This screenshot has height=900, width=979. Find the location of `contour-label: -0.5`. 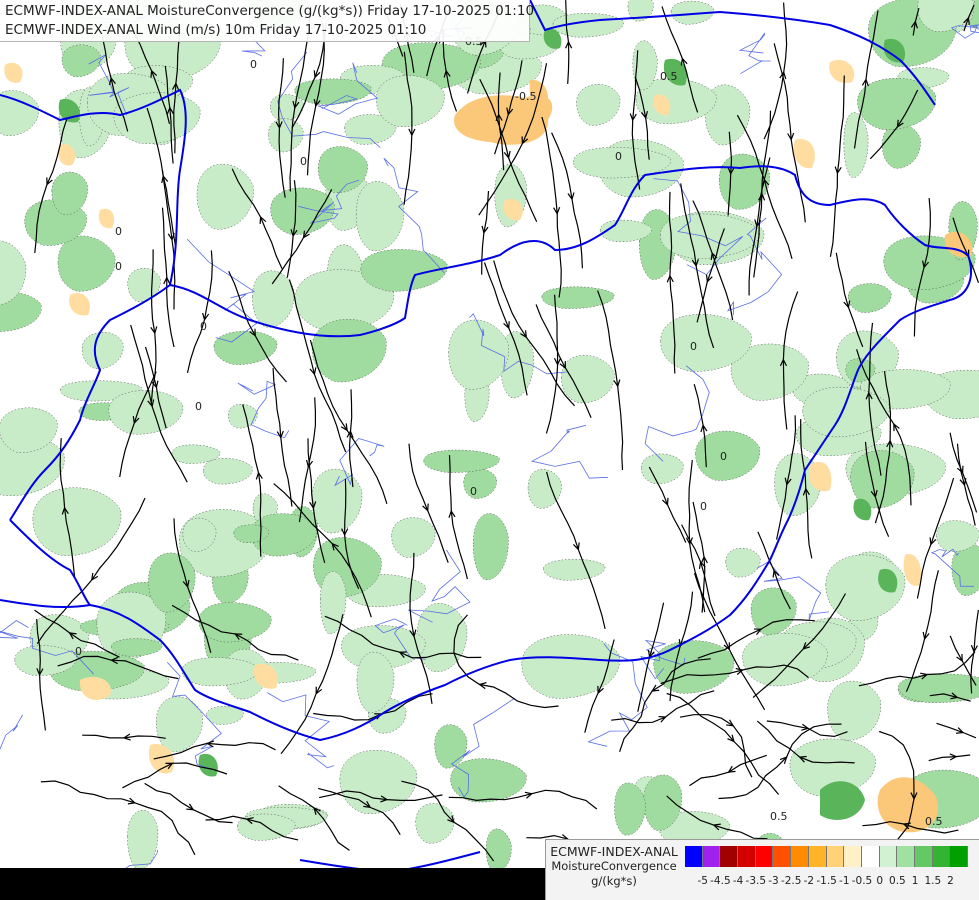

contour-label: -0.5 is located at coordinates (525, 96).